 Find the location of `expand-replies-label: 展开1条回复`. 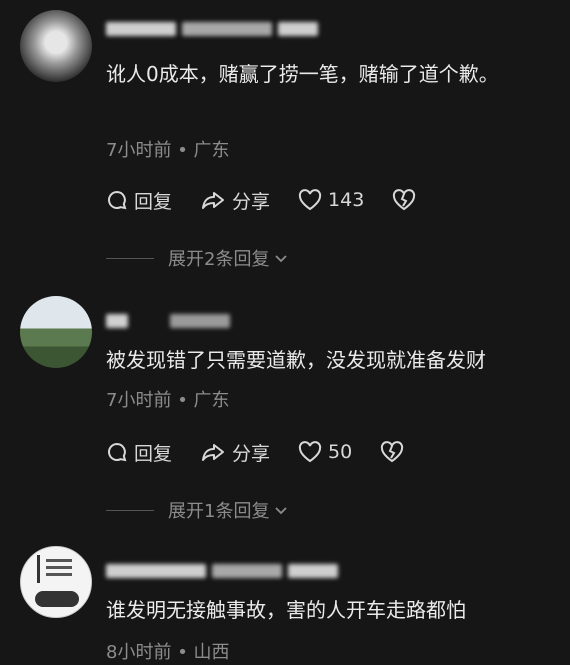

expand-replies-label: 展开1条回复 is located at coordinates (219, 511).